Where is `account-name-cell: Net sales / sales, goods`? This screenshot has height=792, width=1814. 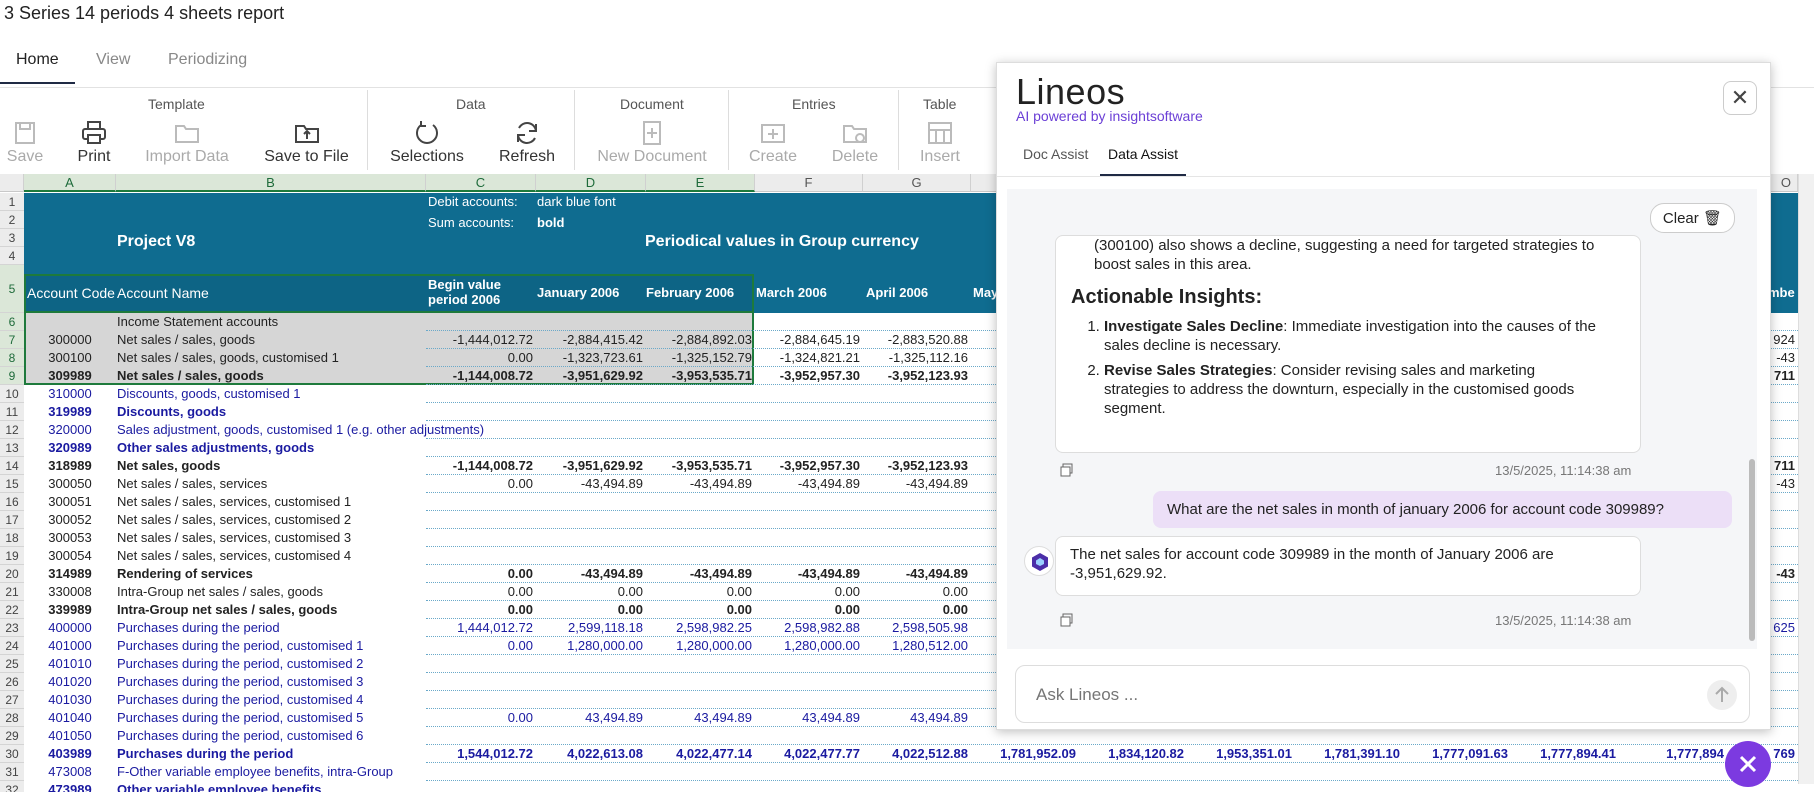 account-name-cell: Net sales / sales, goods is located at coordinates (271, 376).